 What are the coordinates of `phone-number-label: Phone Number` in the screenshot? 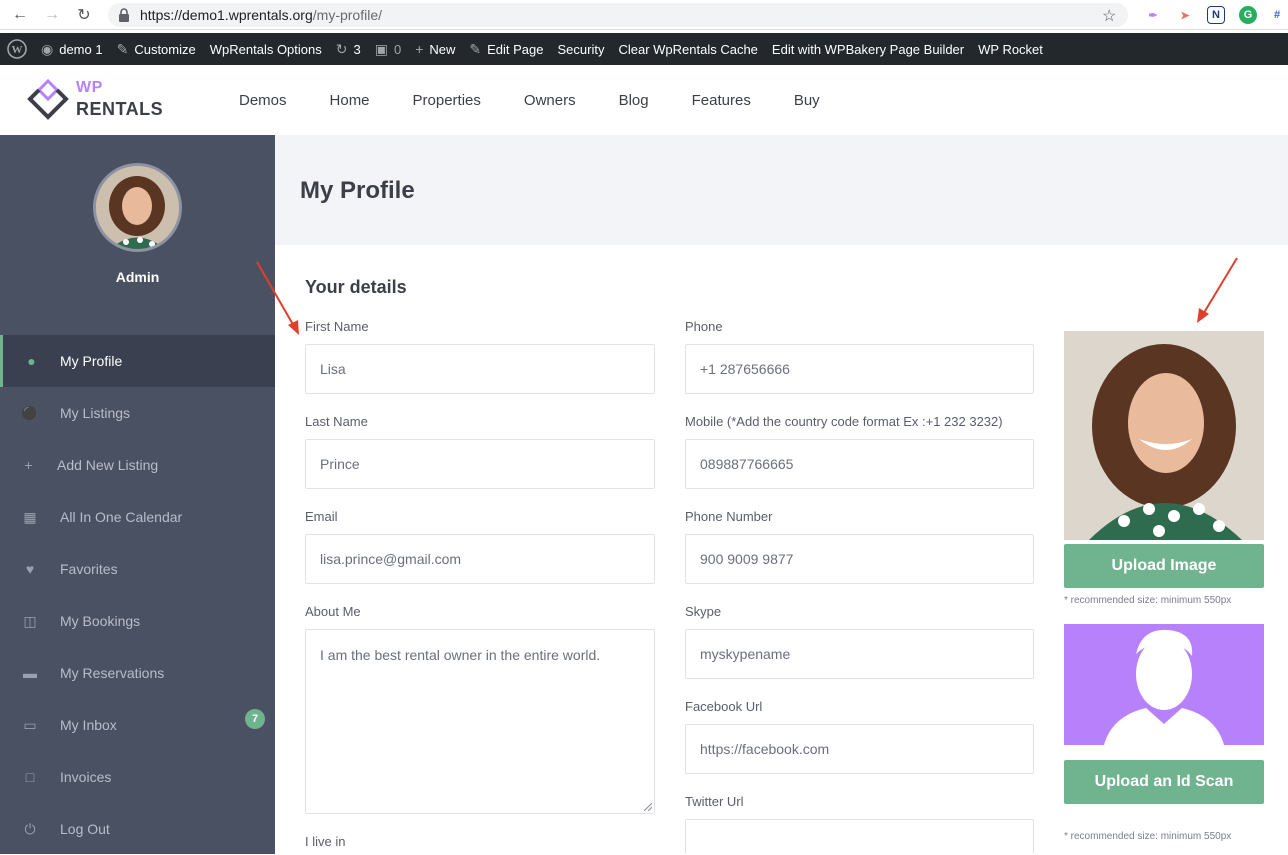 It's located at (729, 516).